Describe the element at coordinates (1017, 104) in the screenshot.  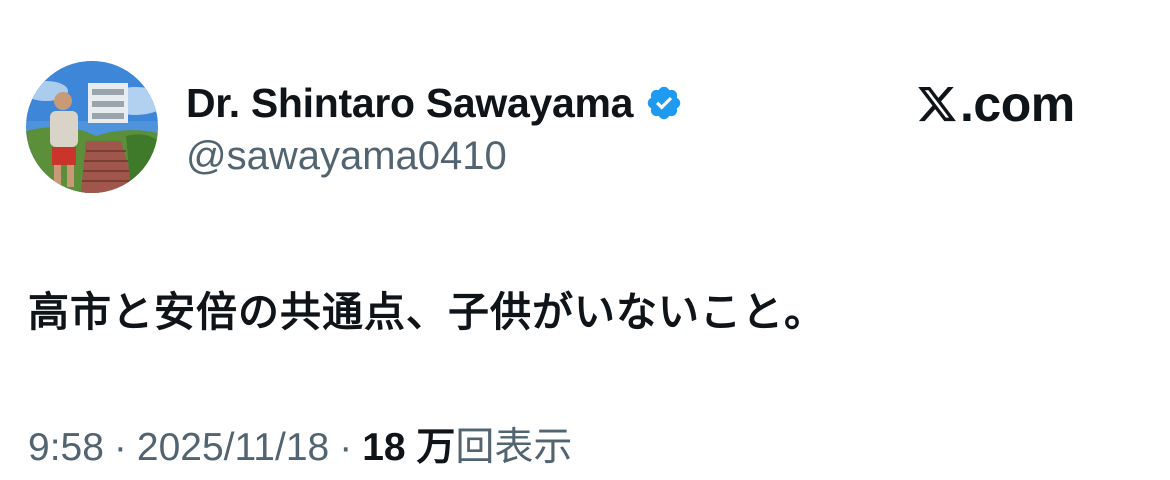
I see `brand-domain: .com` at that location.